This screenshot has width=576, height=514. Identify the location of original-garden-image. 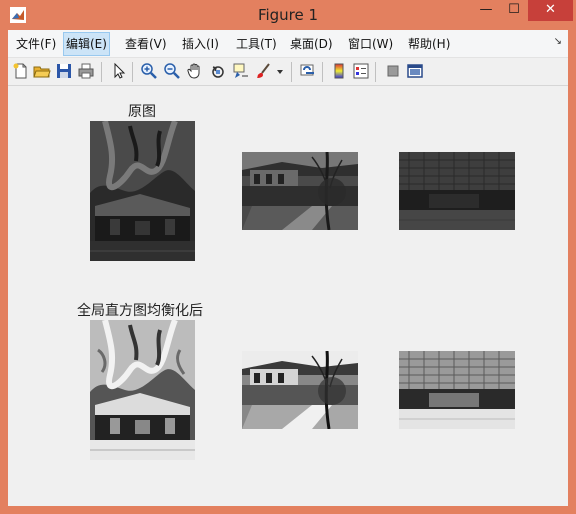
(300, 191).